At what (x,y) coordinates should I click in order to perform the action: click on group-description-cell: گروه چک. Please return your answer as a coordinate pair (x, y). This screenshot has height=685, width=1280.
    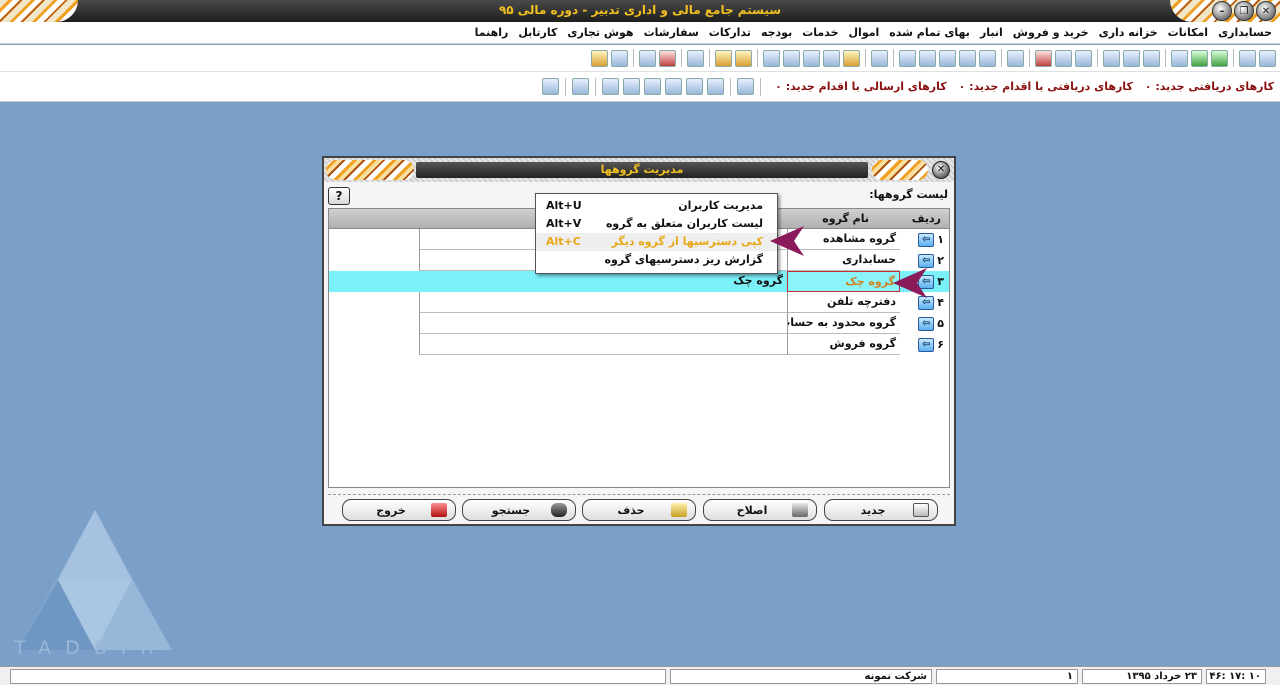
    Looking at the image, I should click on (603, 281).